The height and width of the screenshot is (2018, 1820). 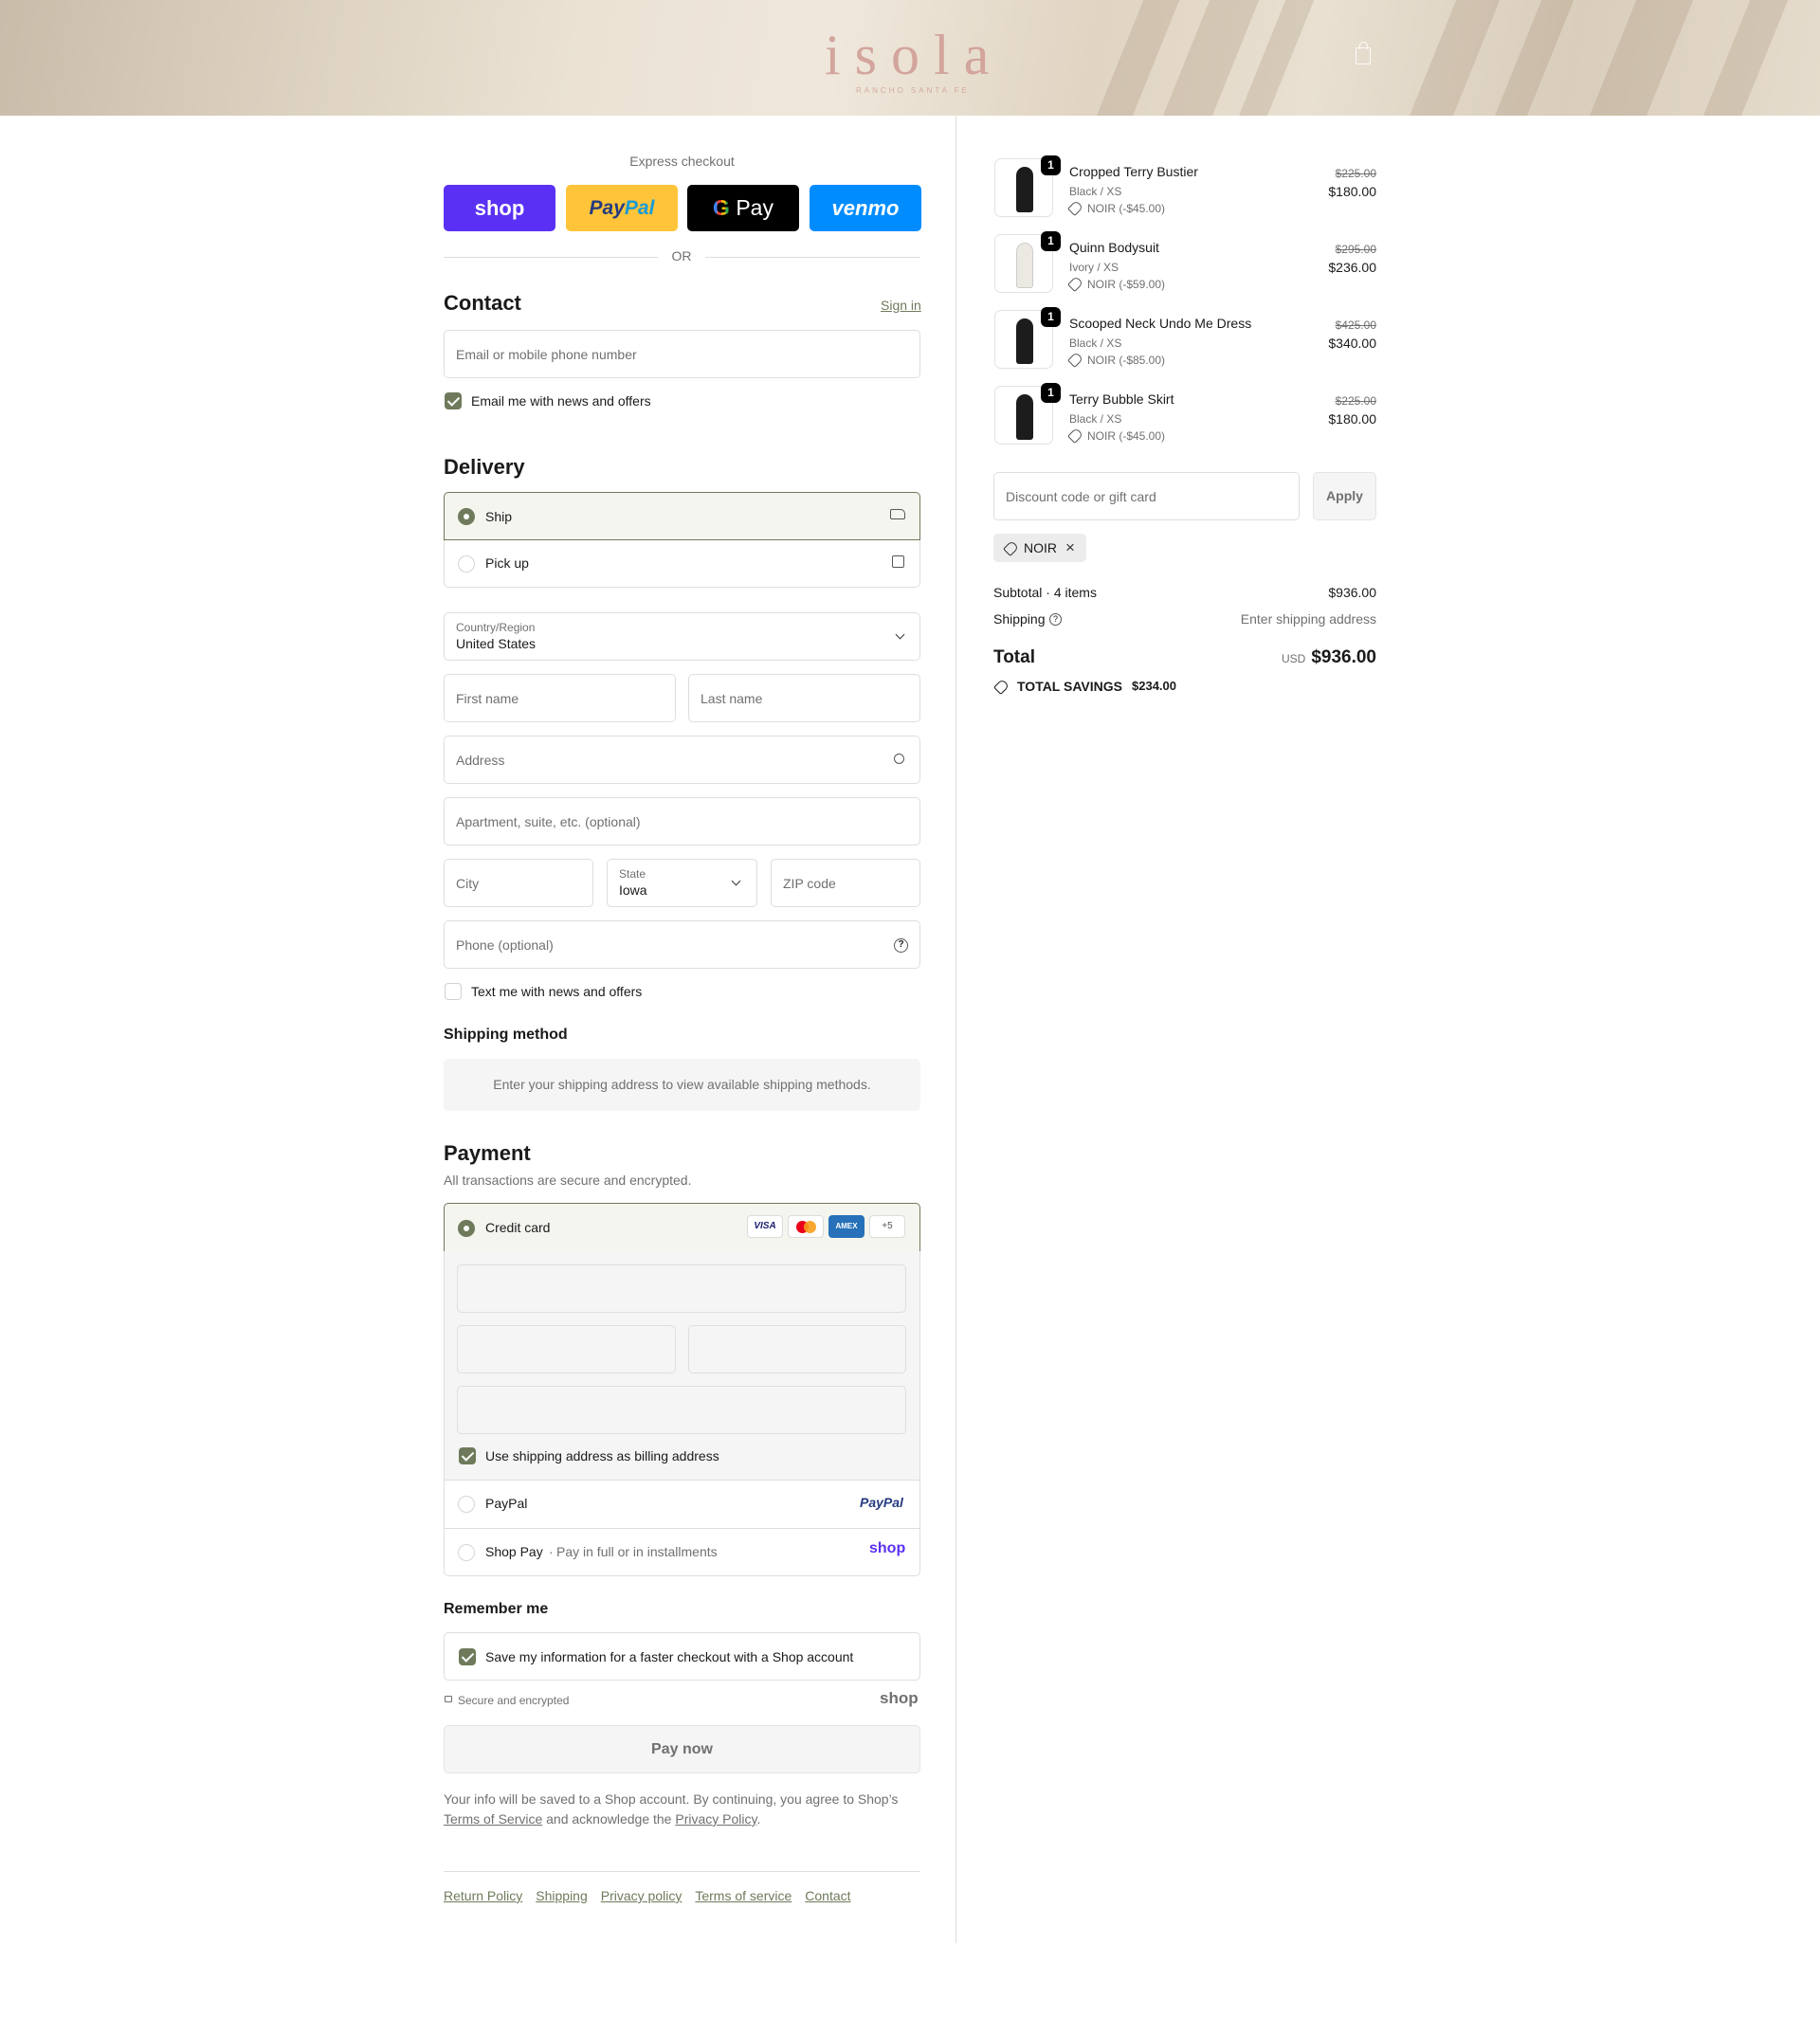 I want to click on email-news-checkbox, so click(x=453, y=401).